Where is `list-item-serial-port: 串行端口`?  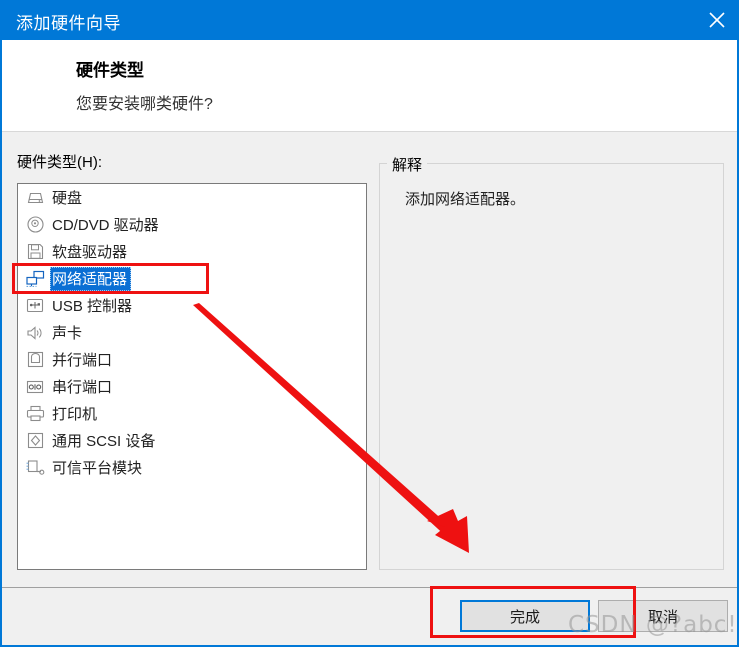 list-item-serial-port: 串行端口 is located at coordinates (192, 386).